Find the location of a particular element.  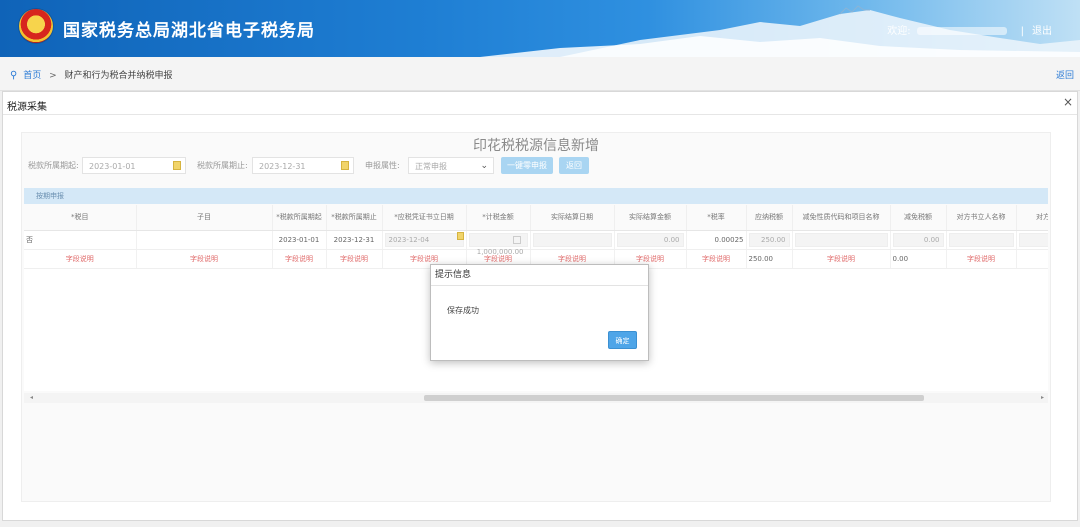

settle-date-cell is located at coordinates (572, 240).